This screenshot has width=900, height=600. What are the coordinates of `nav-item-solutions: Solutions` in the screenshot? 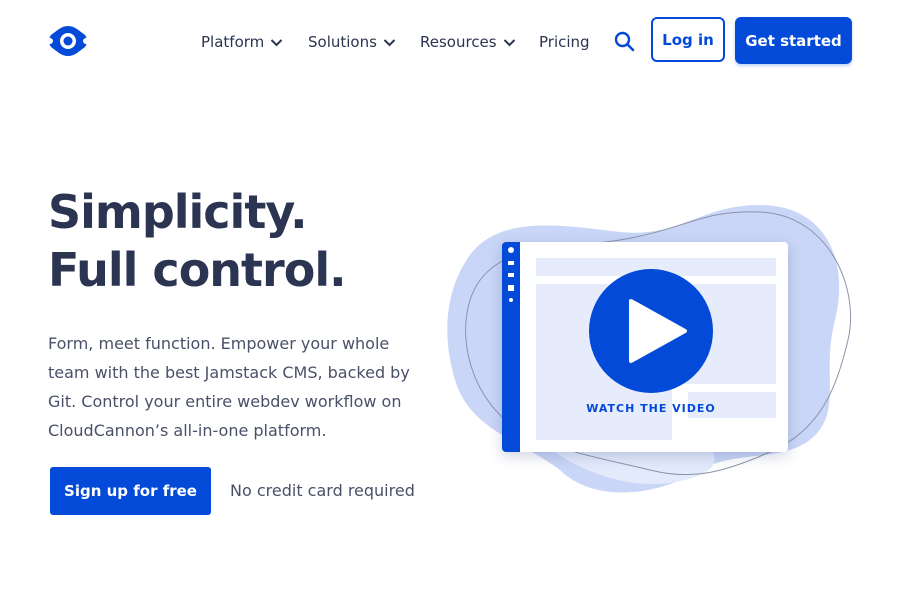 It's located at (352, 42).